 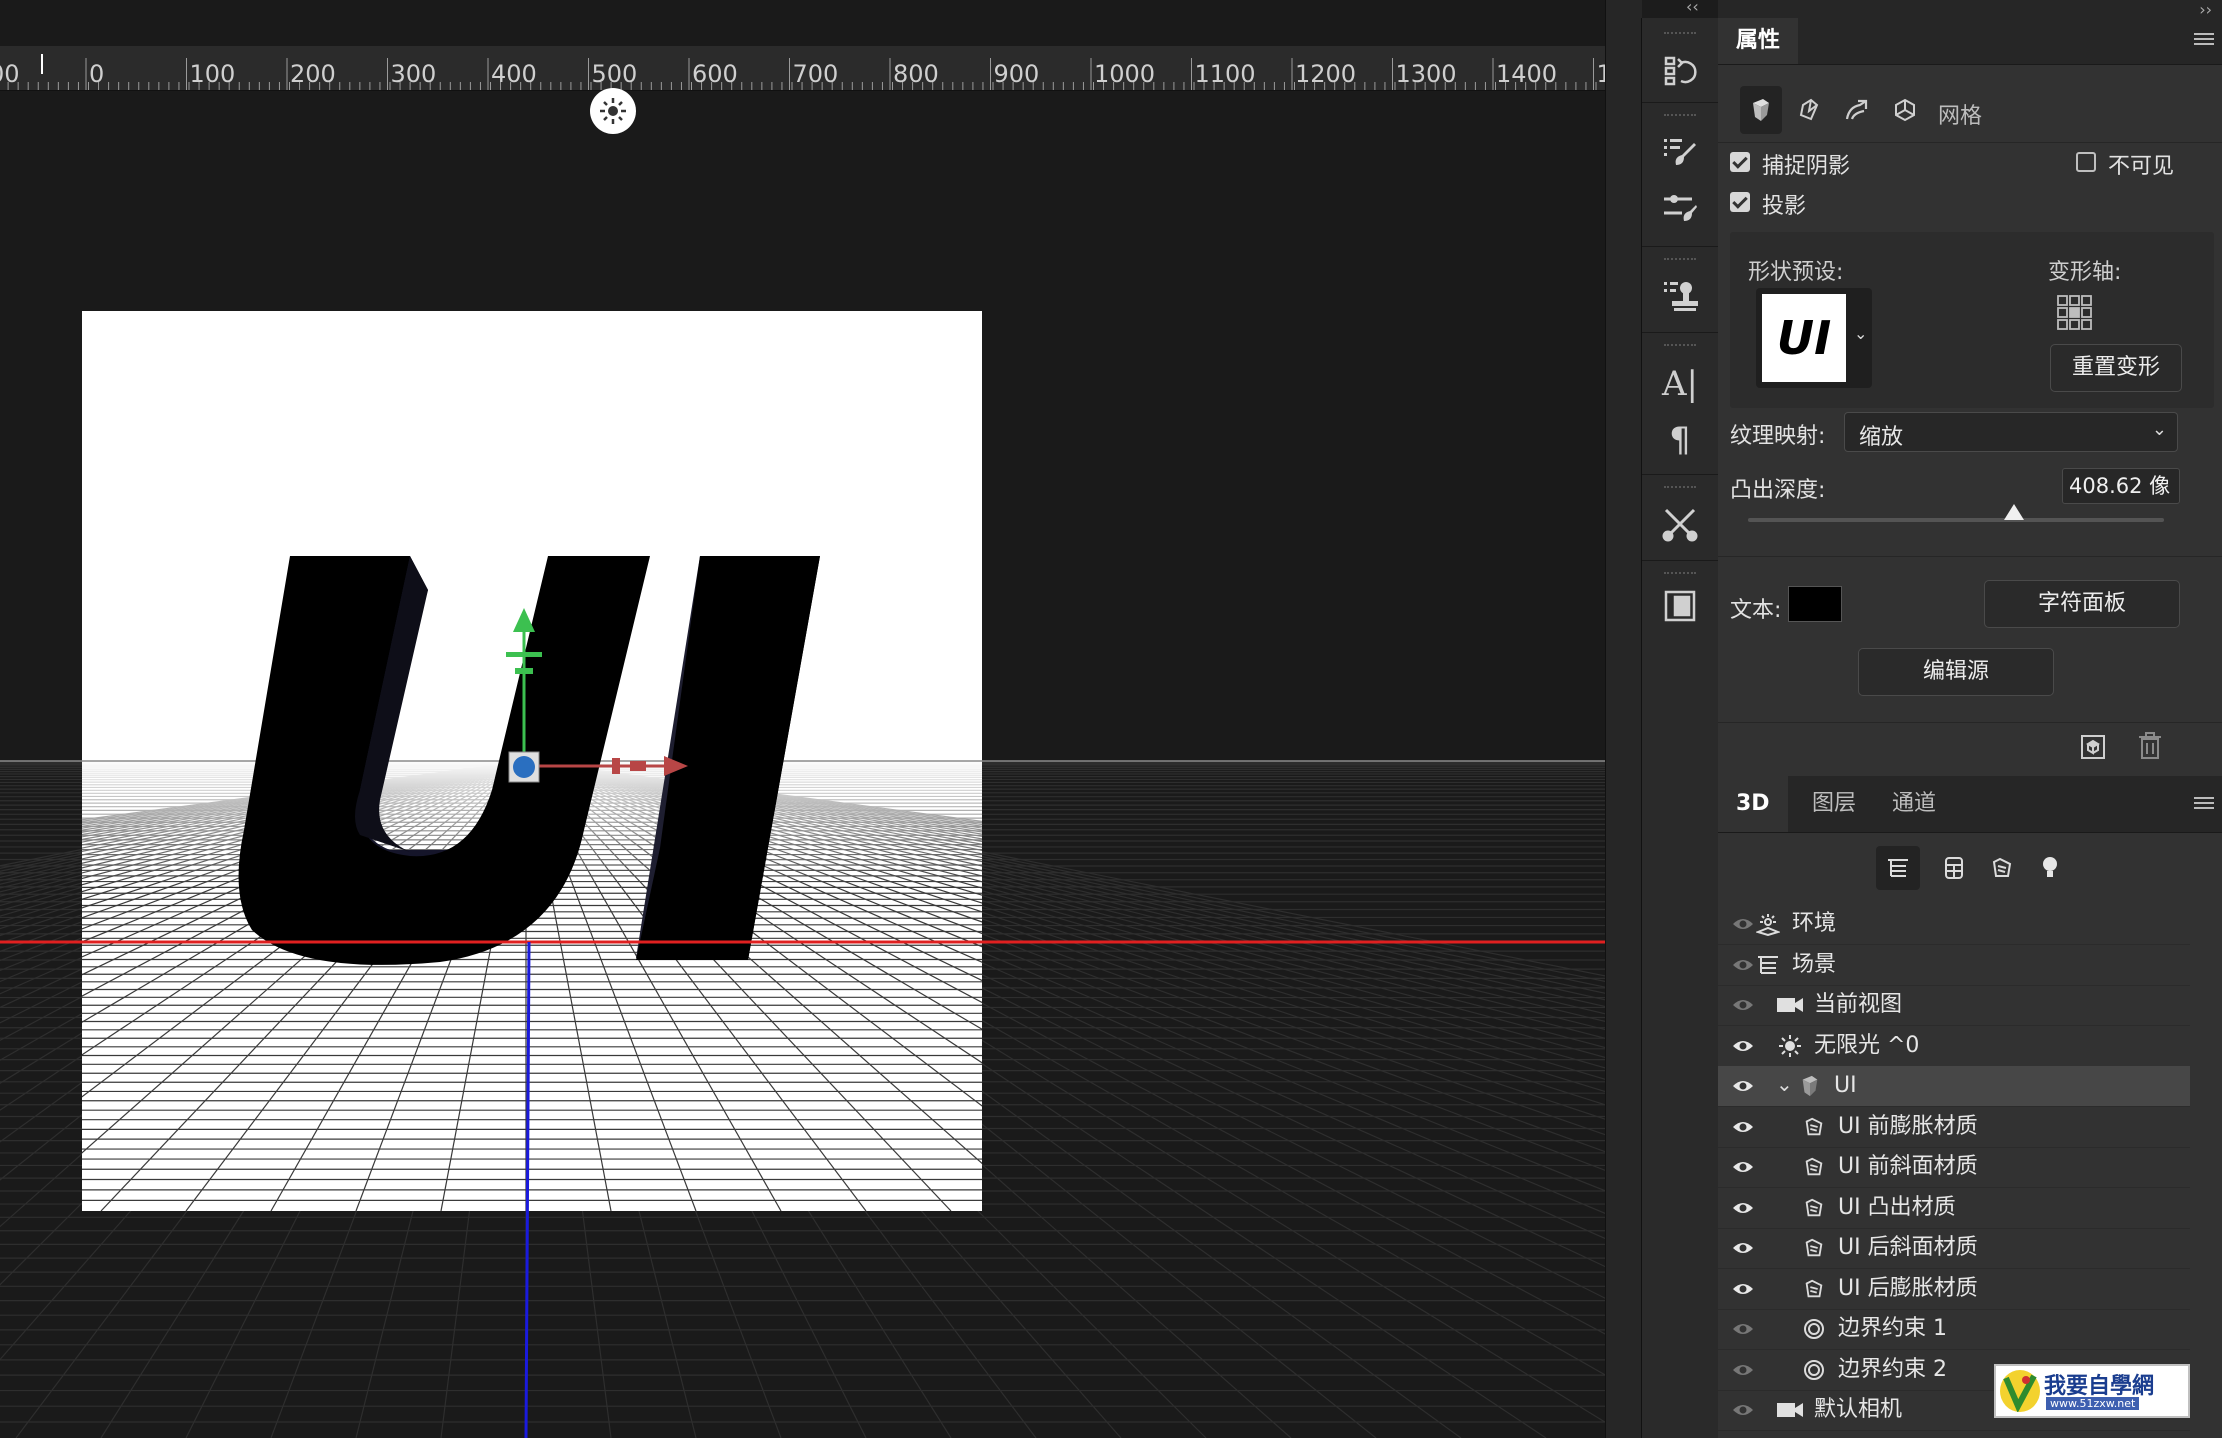 I want to click on layer-label: UI 前斜面材质, so click(x=1908, y=1166).